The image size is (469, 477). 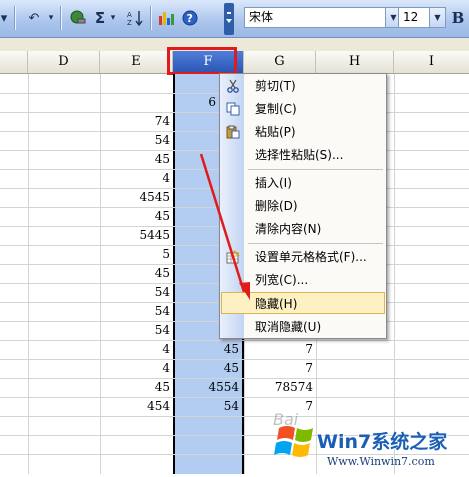 I want to click on watermark-url: Www.Winwin7.com, so click(x=381, y=461).